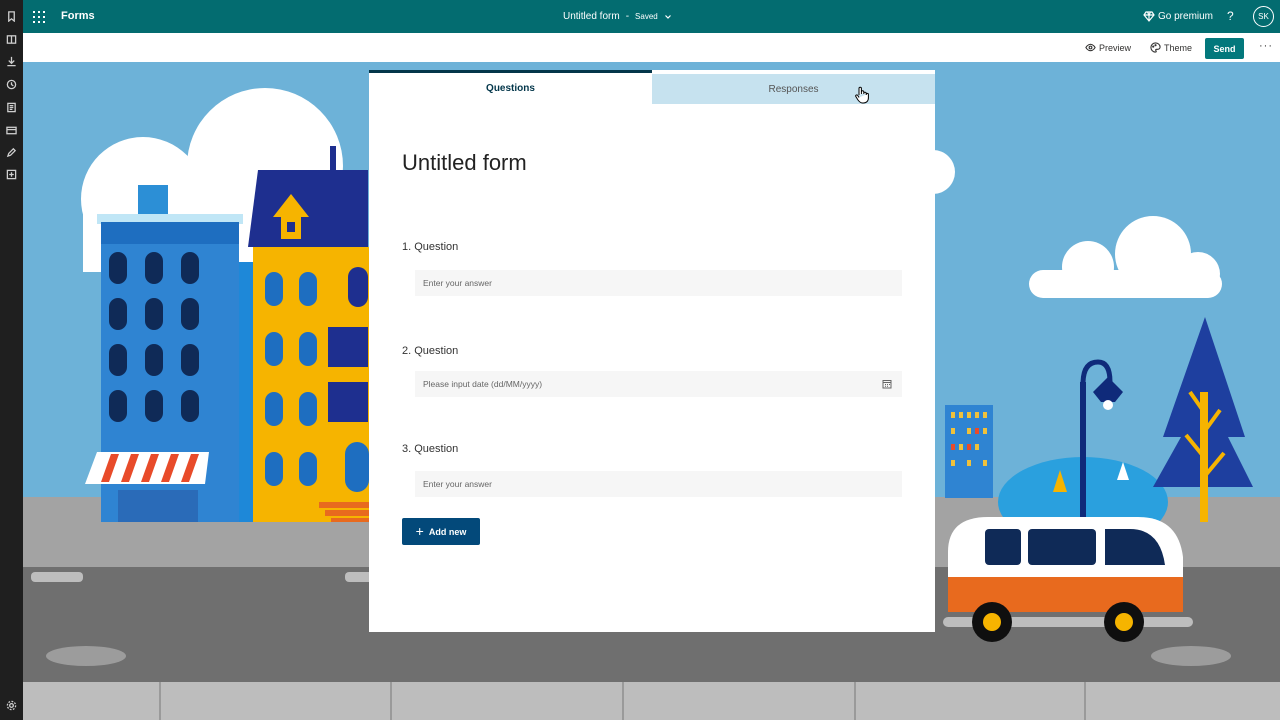 Image resolution: width=1280 pixels, height=720 pixels. I want to click on form-title: Untitled form, so click(464, 163).